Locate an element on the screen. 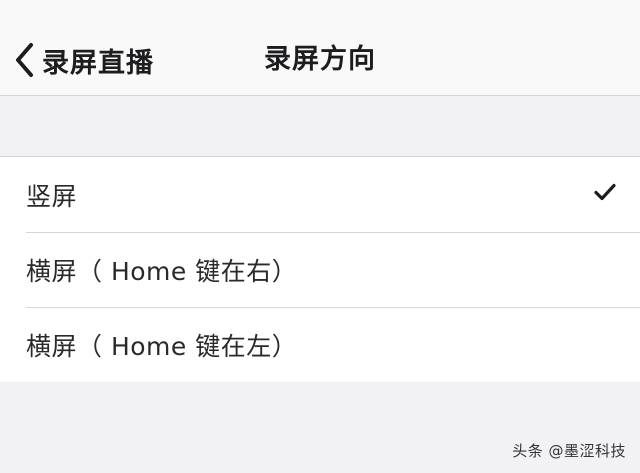  back-button-label: 录屏直播 is located at coordinates (98, 63).